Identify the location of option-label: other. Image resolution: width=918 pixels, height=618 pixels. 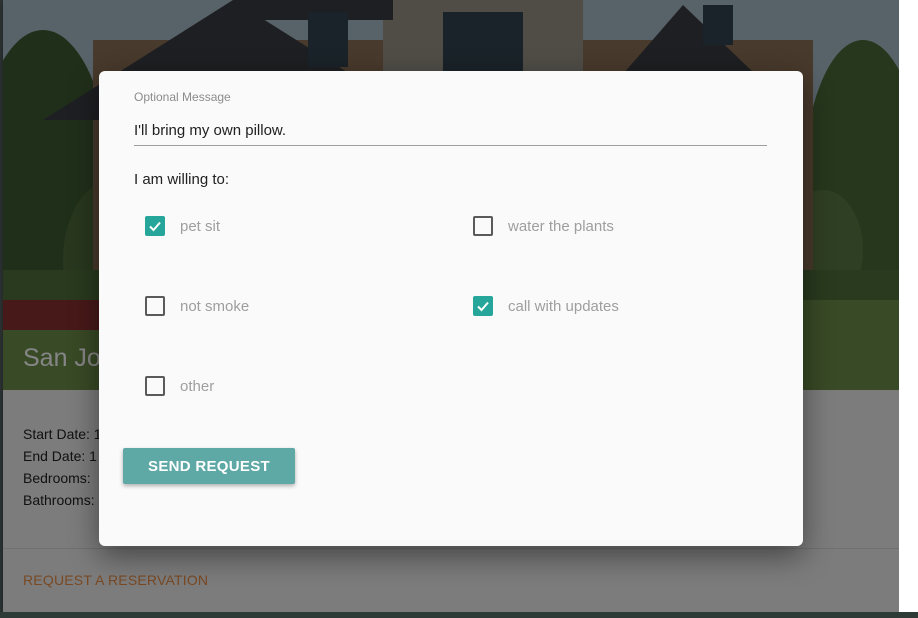
(197, 386).